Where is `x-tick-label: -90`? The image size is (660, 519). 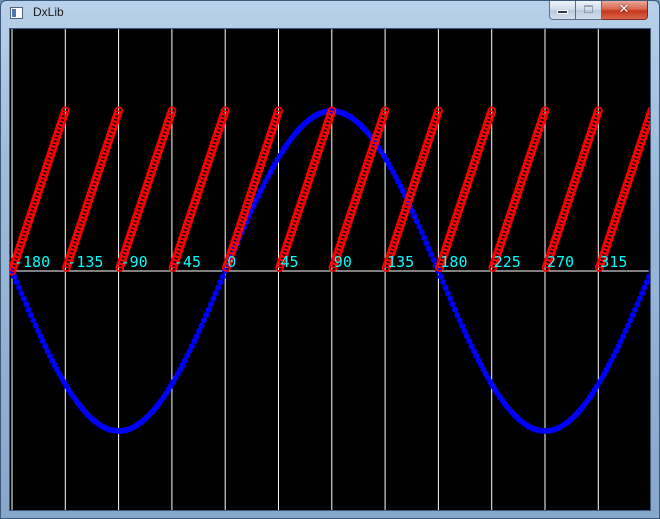
x-tick-label: -90 is located at coordinates (134, 262).